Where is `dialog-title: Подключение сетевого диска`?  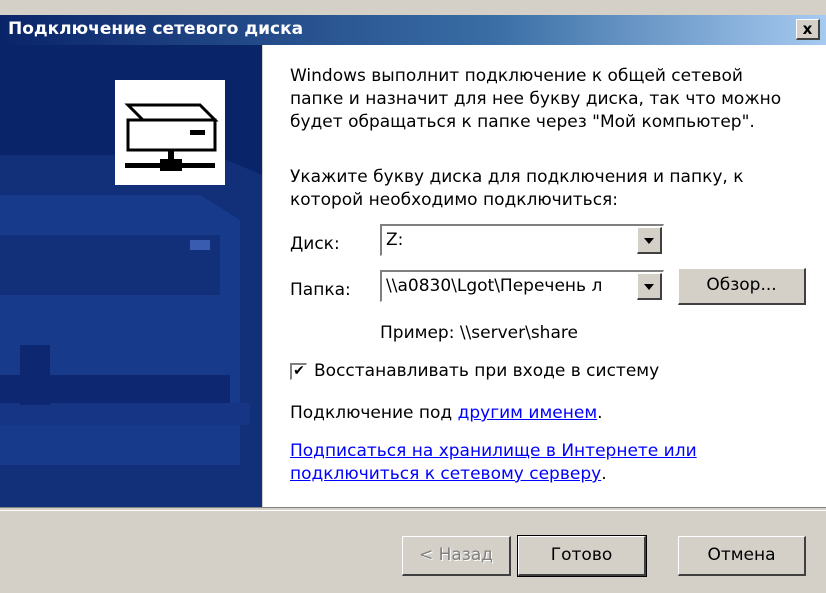 dialog-title: Подключение сетевого диска is located at coordinates (156, 29).